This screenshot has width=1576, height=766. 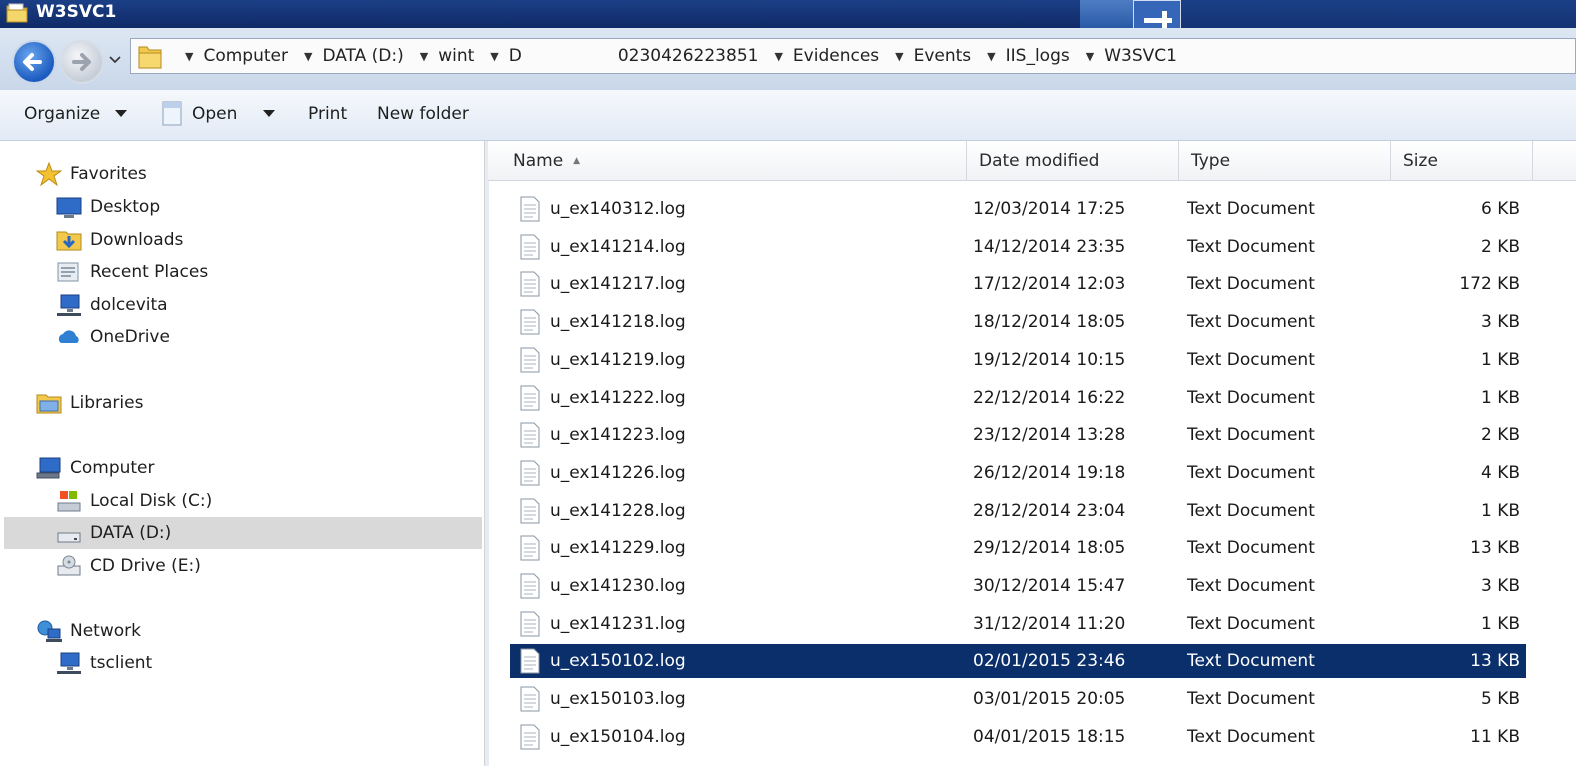 What do you see at coordinates (1073, 160) in the screenshot?
I see `column-header-date-modified: Date modified` at bounding box center [1073, 160].